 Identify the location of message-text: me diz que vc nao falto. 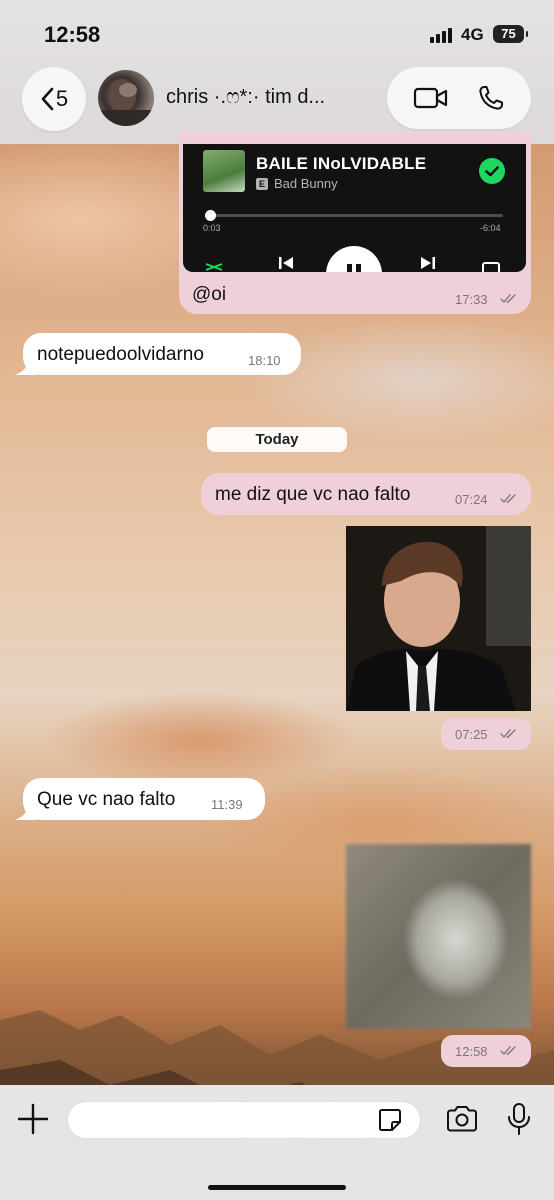
(313, 494).